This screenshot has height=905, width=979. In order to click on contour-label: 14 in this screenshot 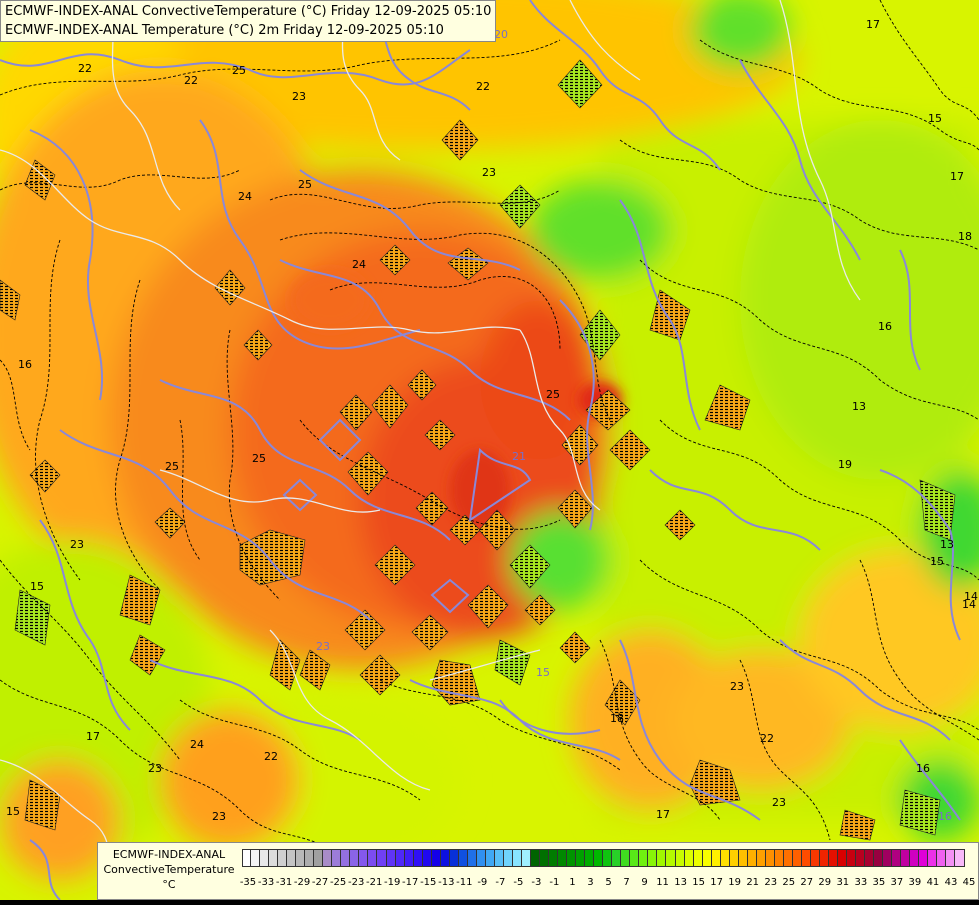, I will do `click(971, 596)`.